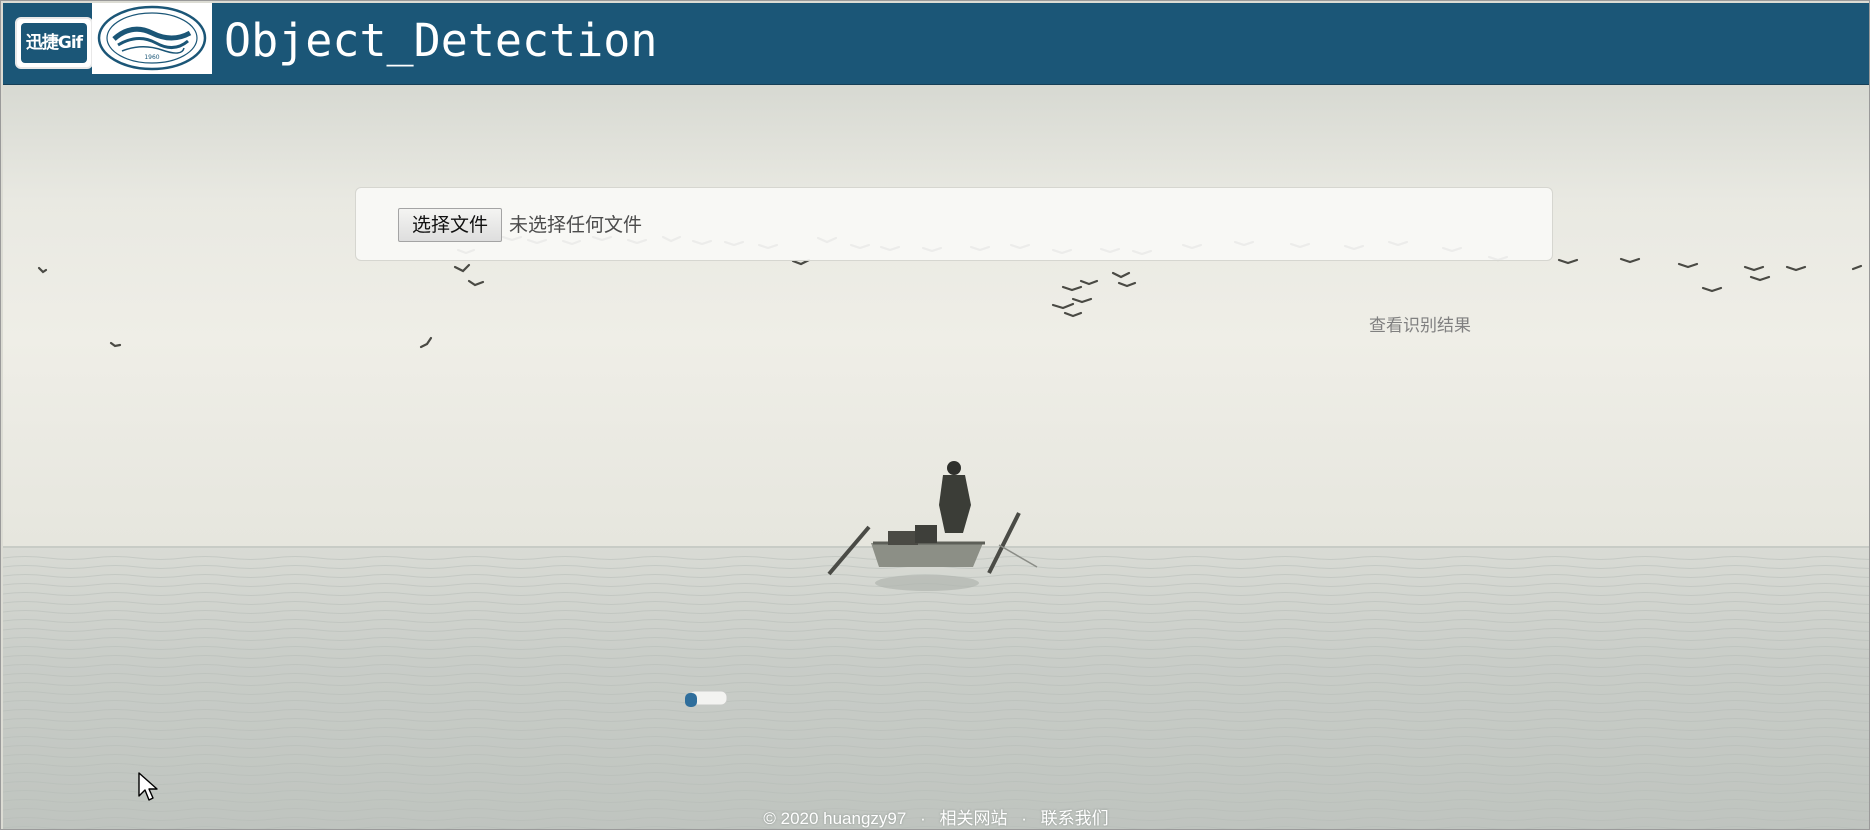  Describe the element at coordinates (576, 225) in the screenshot. I see `file-status-text: 未选择任何文件` at that location.